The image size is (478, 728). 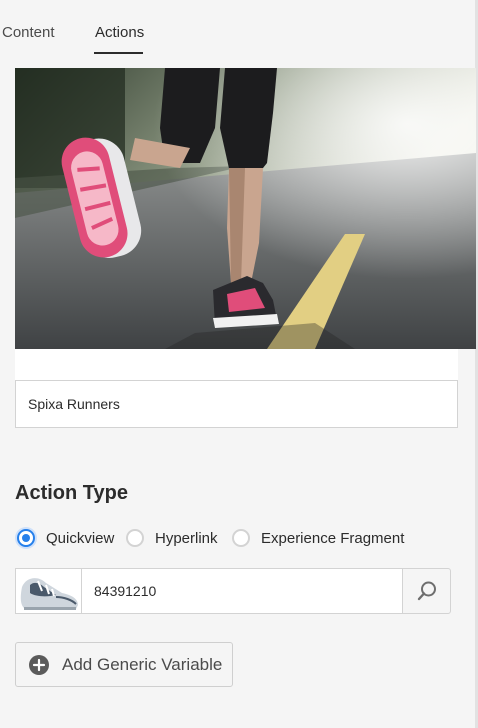 What do you see at coordinates (186, 538) in the screenshot?
I see `radio-label-hyperlink: Hyperlink` at bounding box center [186, 538].